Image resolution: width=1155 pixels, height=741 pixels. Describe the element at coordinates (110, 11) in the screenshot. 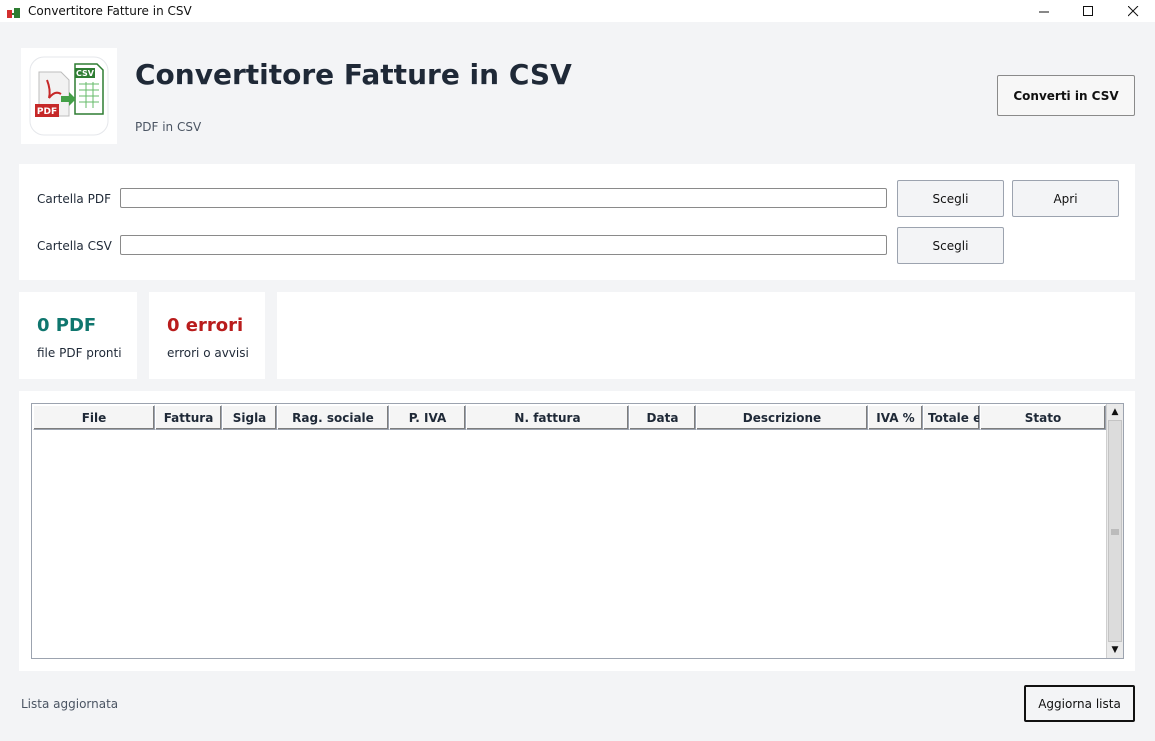

I see `window-title: Convertitore Fatture in CSV` at that location.